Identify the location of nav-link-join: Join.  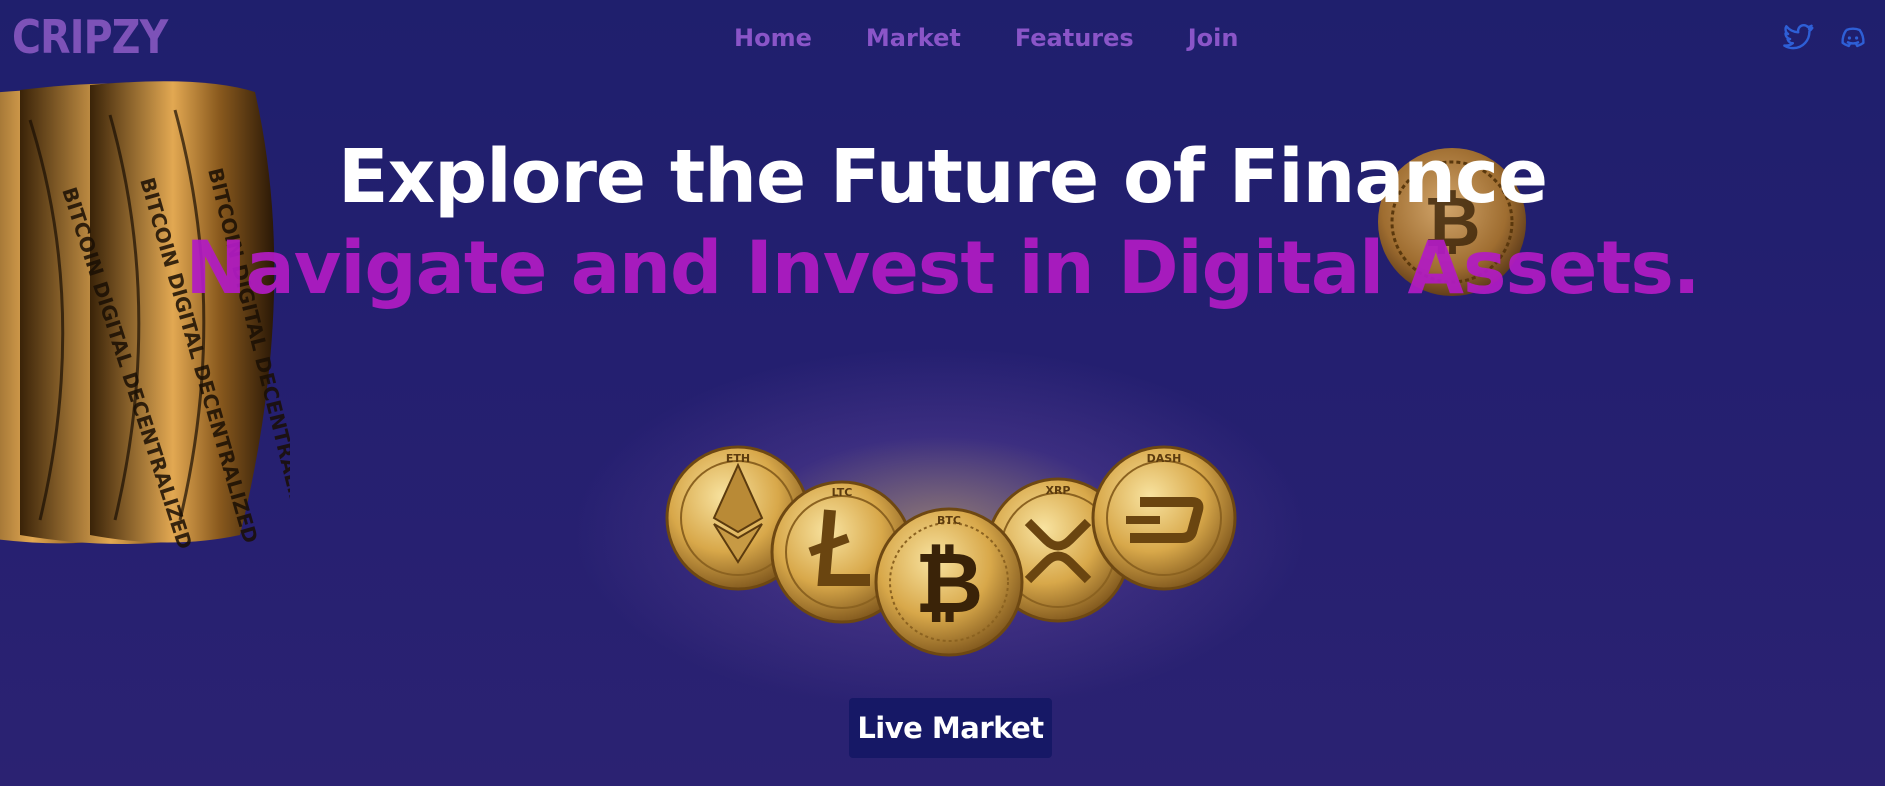
(1213, 38).